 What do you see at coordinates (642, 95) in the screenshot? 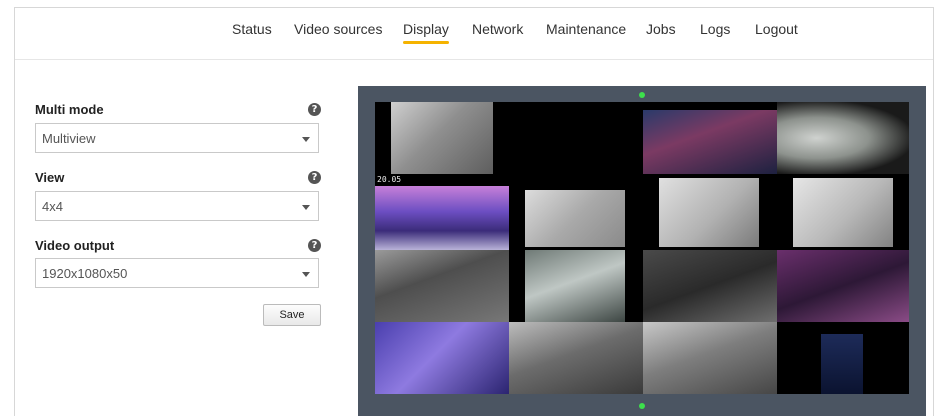
I see `top-resize-handle` at bounding box center [642, 95].